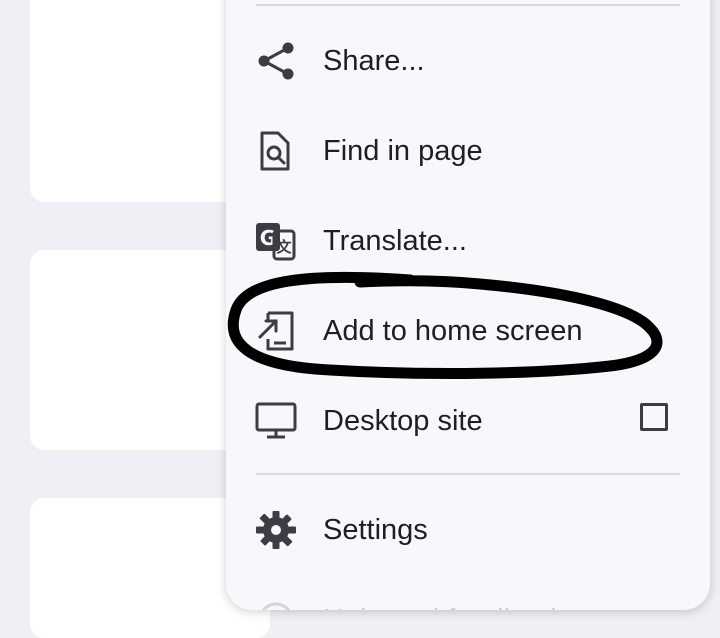 This screenshot has width=720, height=638. Describe the element at coordinates (468, 599) in the screenshot. I see `menu-item-help-and-feedback: Help and feedback` at that location.